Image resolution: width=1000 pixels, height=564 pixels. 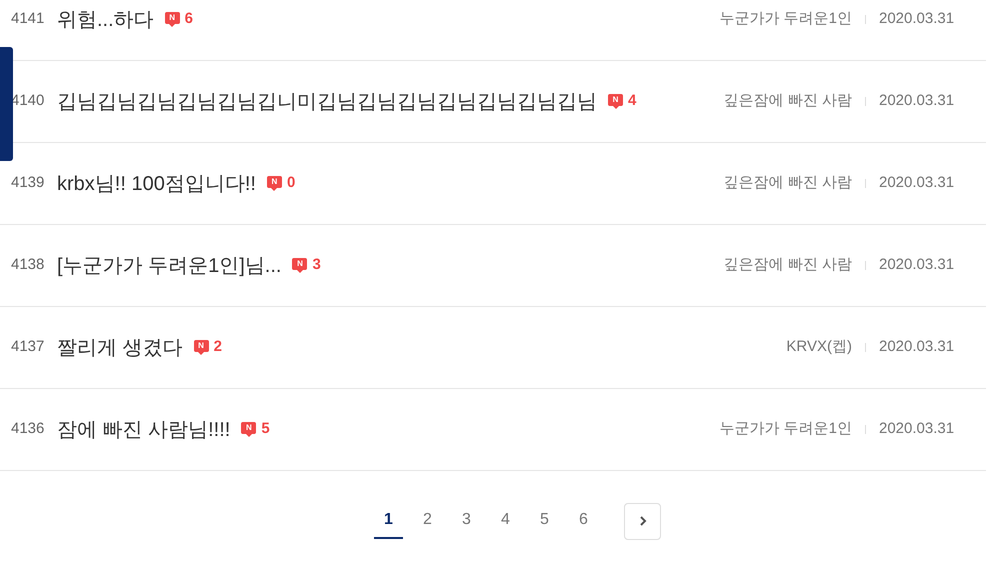 What do you see at coordinates (819, 347) in the screenshot?
I see `post-author: KRVX(켑)` at bounding box center [819, 347].